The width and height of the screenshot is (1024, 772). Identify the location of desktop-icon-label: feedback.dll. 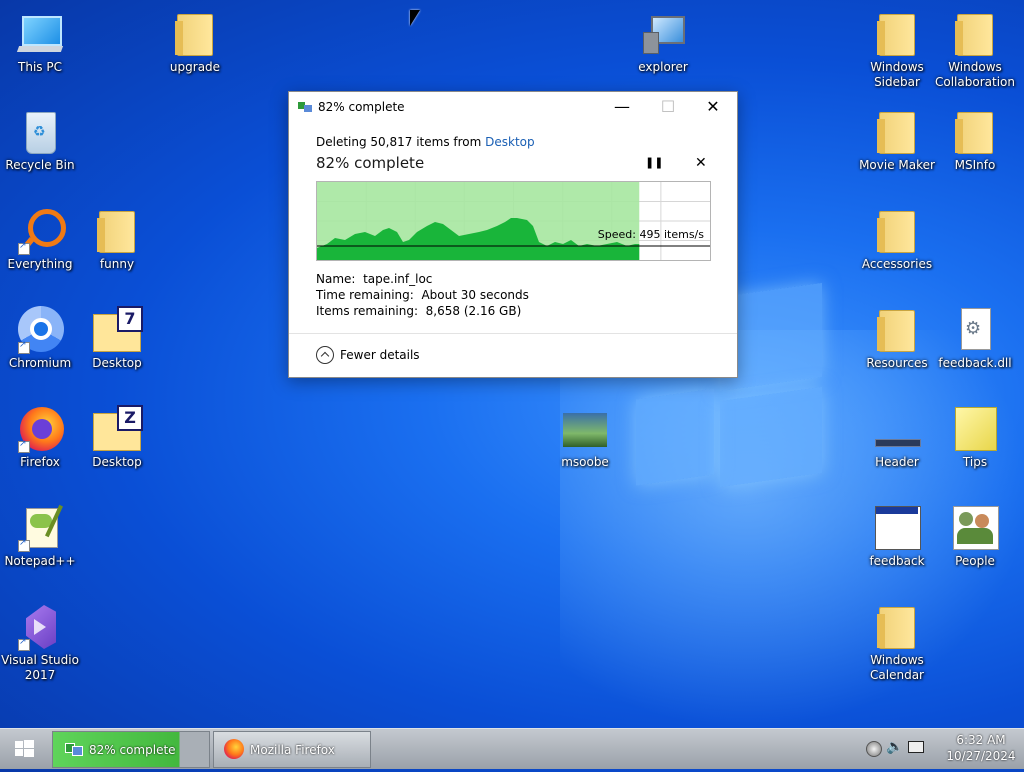
(975, 363).